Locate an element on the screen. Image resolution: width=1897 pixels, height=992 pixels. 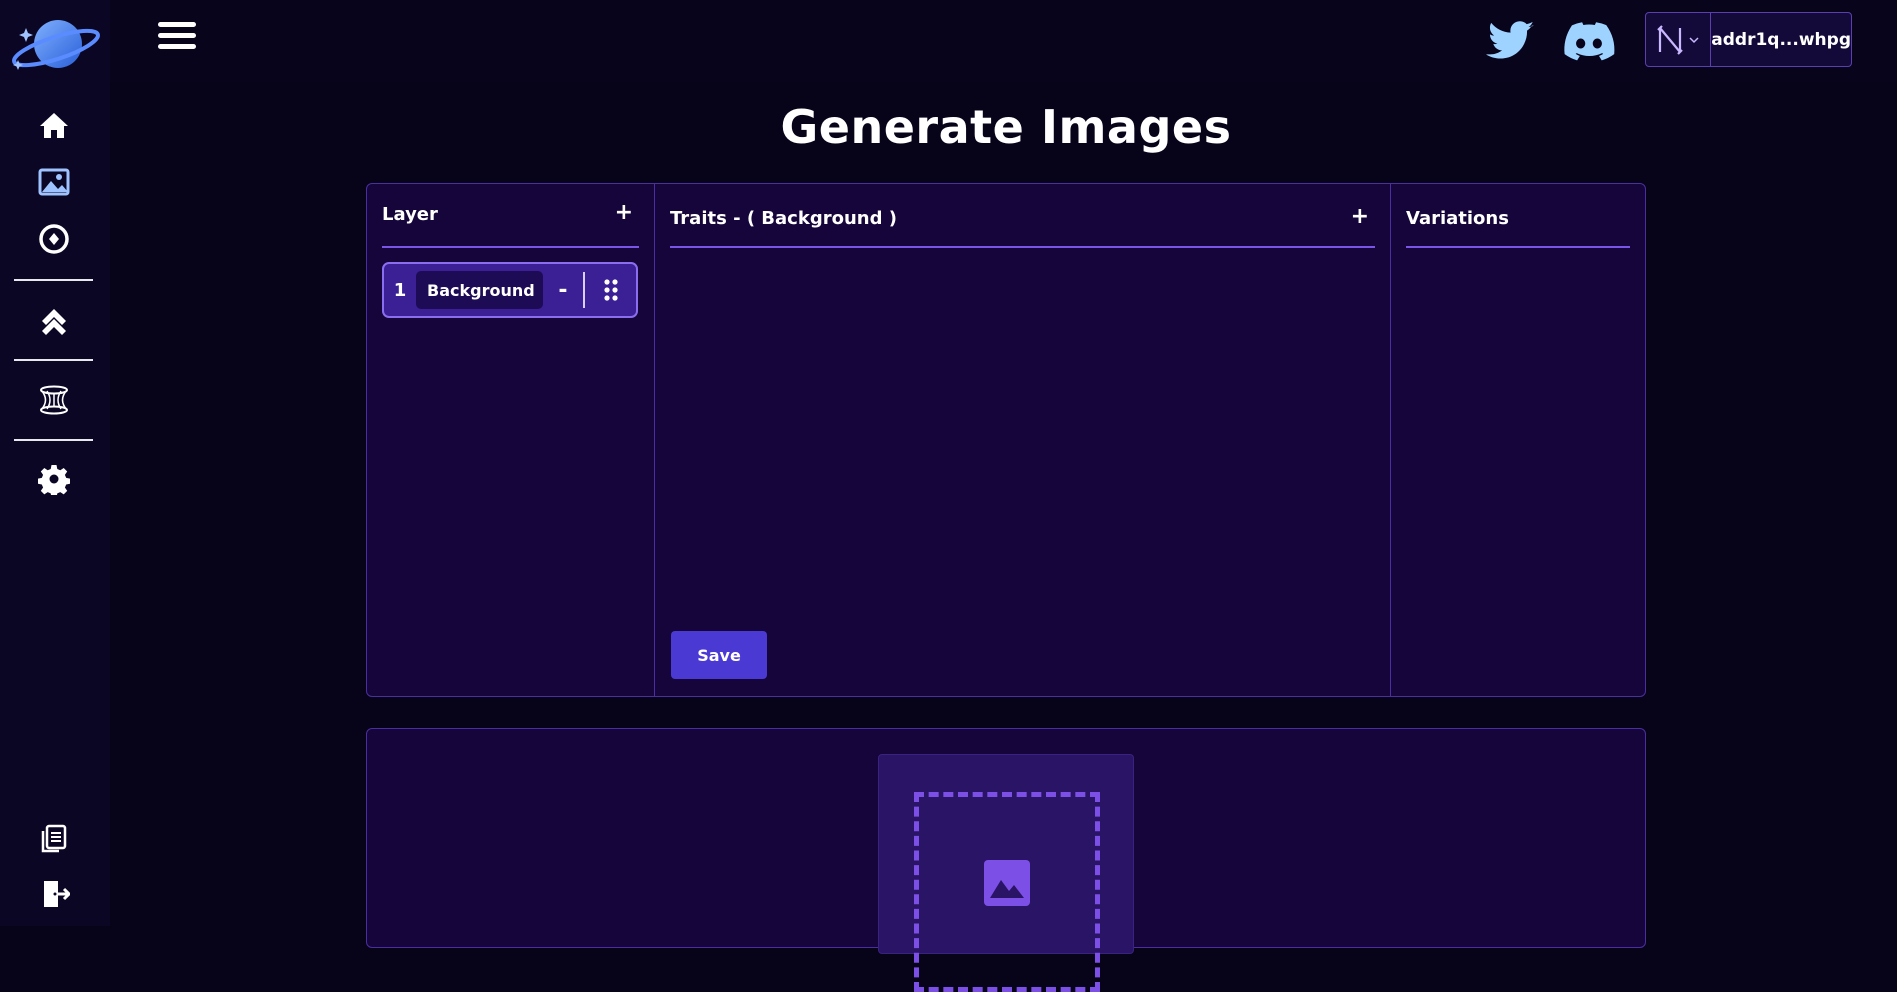
image-dropzone is located at coordinates (1006, 873).